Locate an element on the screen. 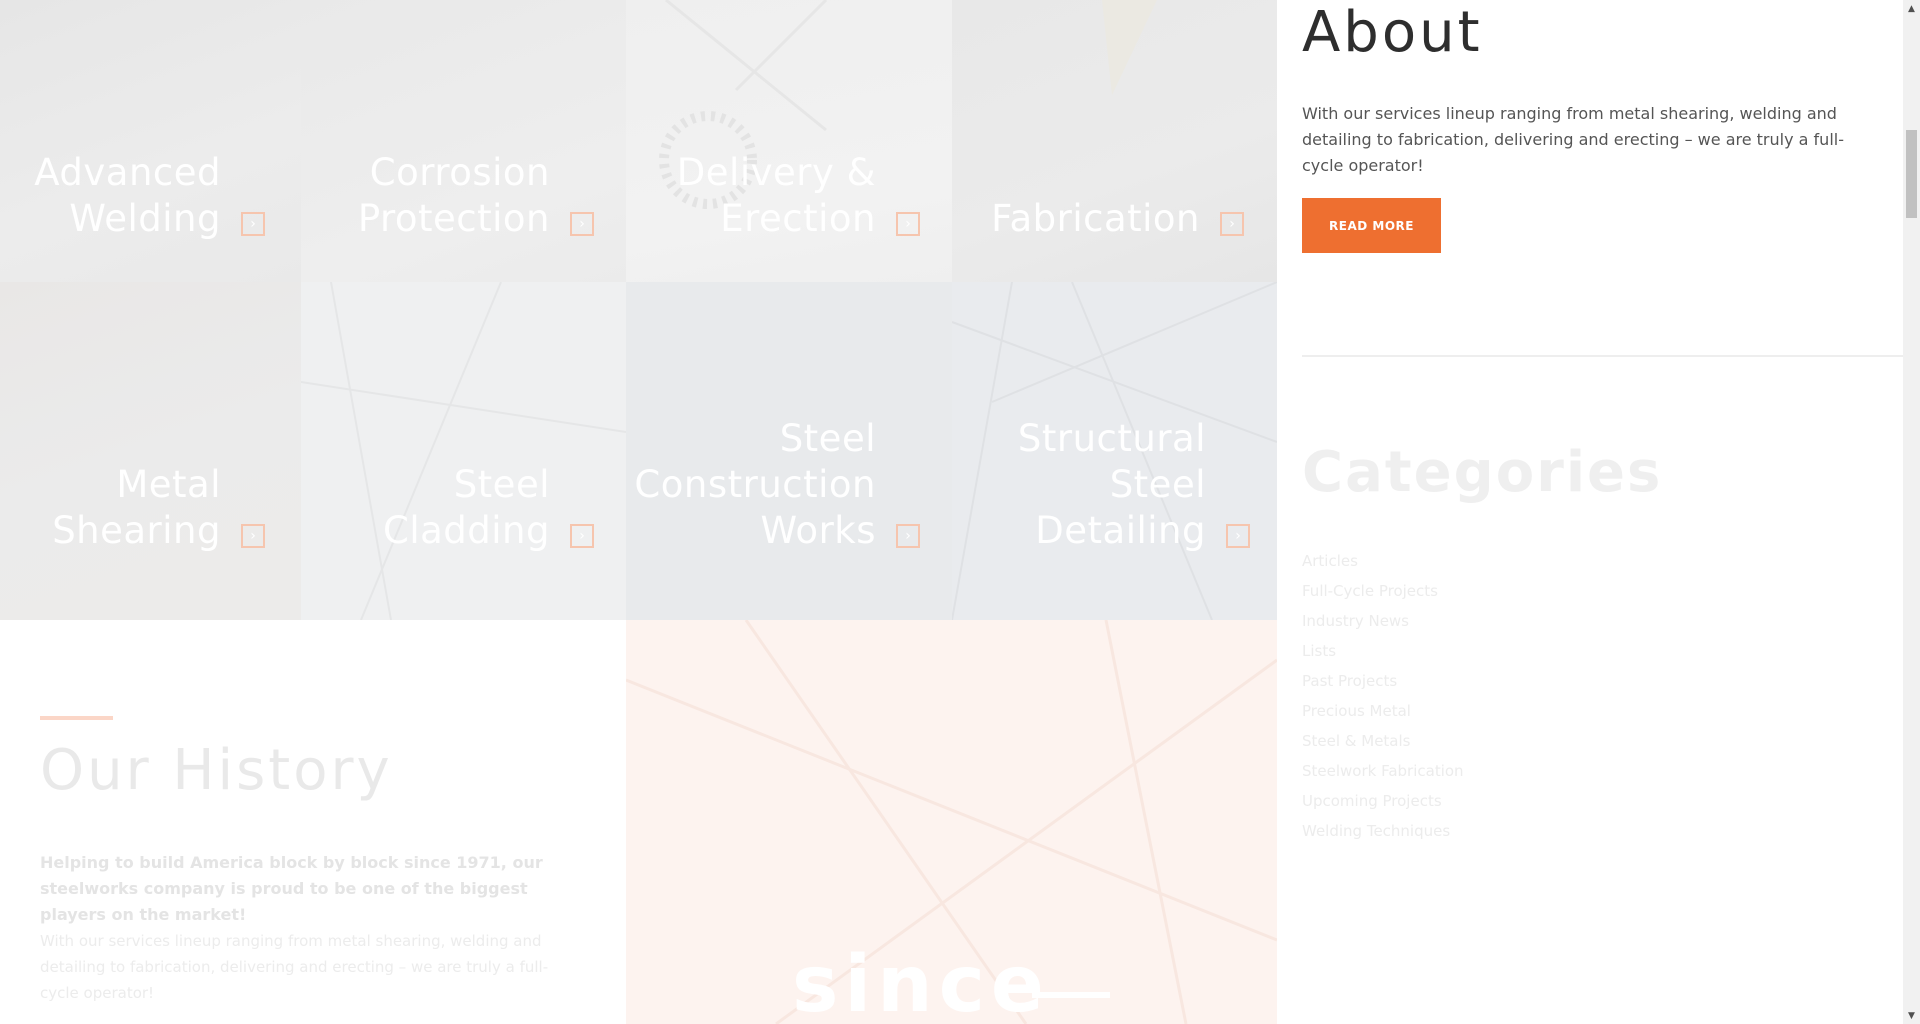  service-tile-label: Structural Steel Detailing is located at coordinates (1111, 484).